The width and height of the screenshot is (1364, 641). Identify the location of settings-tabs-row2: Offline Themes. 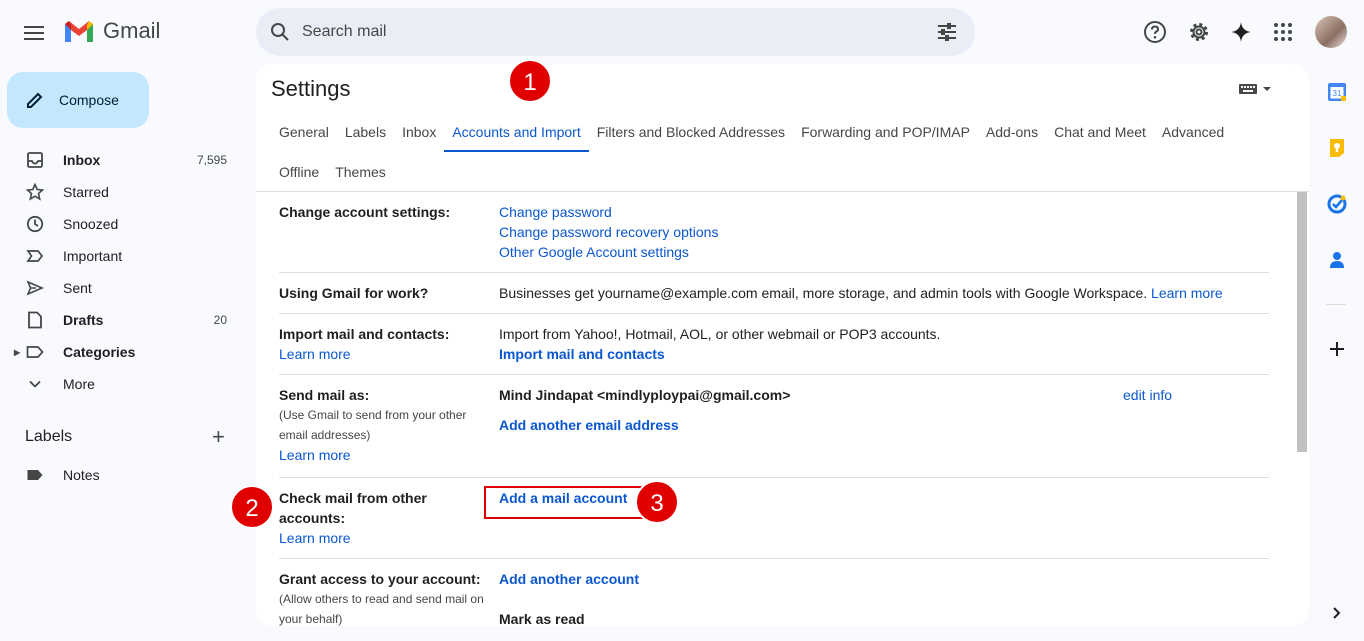
(332, 172).